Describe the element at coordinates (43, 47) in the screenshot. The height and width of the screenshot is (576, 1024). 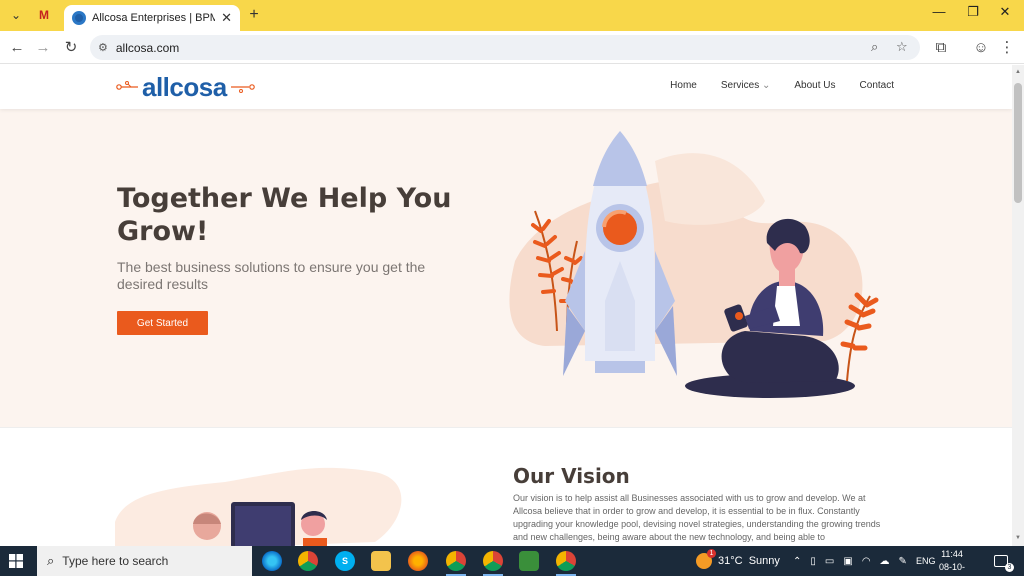
I see `forward-icon: →` at that location.